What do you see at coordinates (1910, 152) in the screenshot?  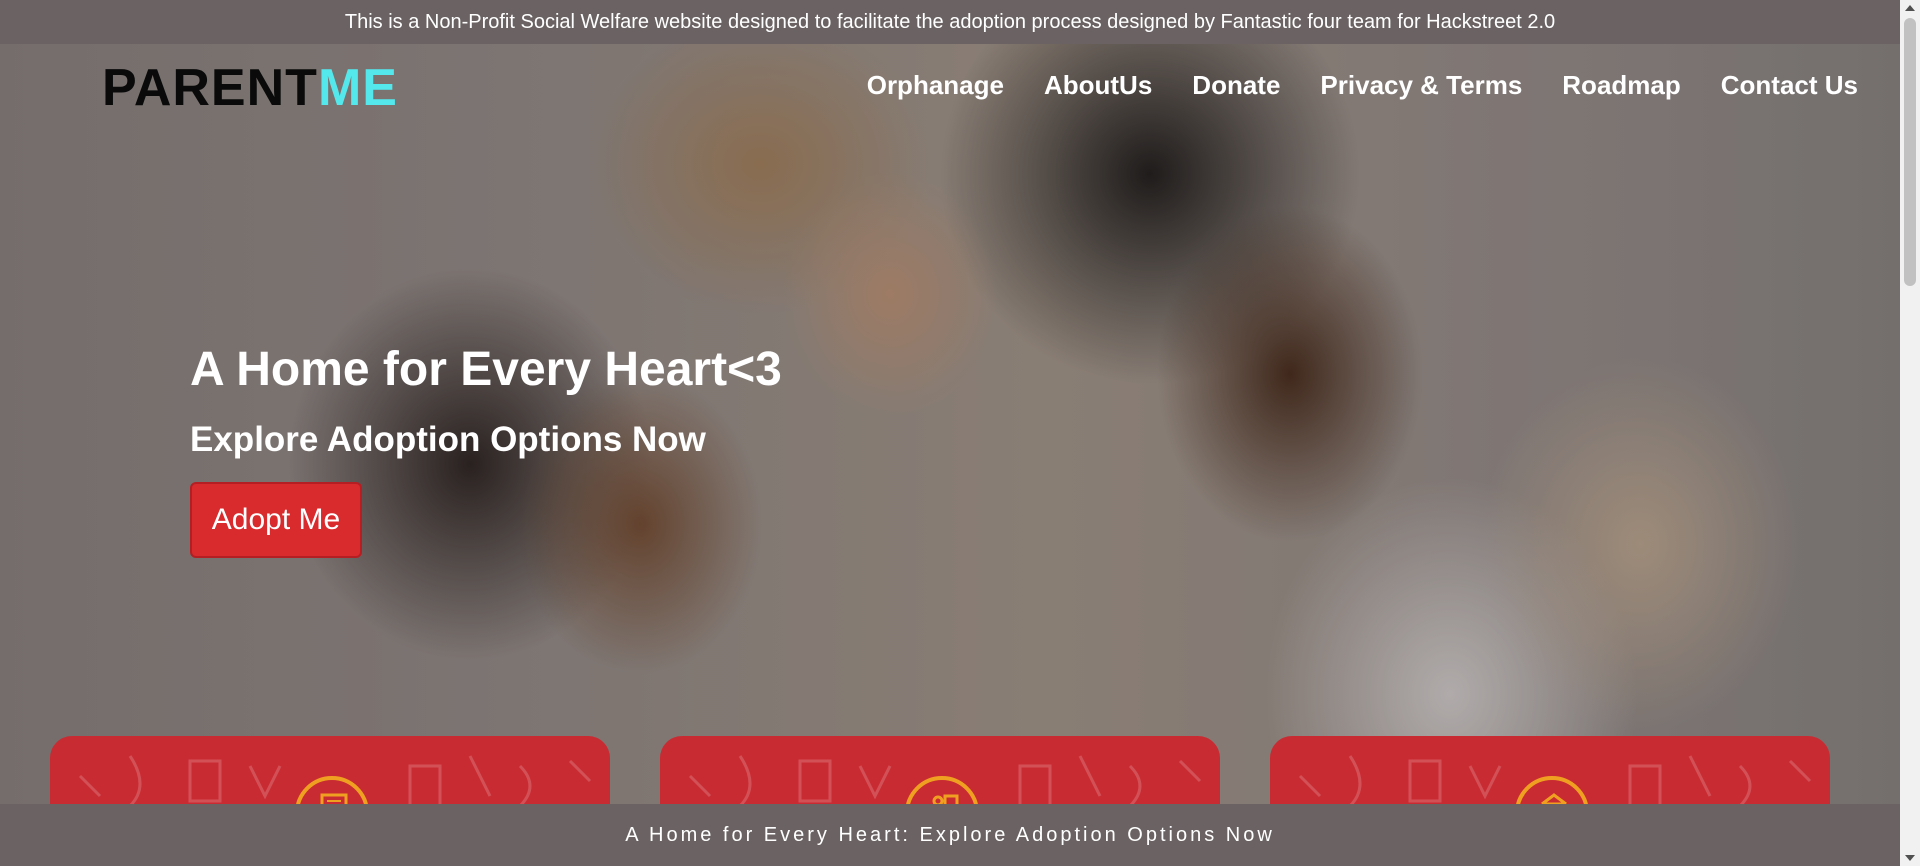 I see `scroll-thumb` at bounding box center [1910, 152].